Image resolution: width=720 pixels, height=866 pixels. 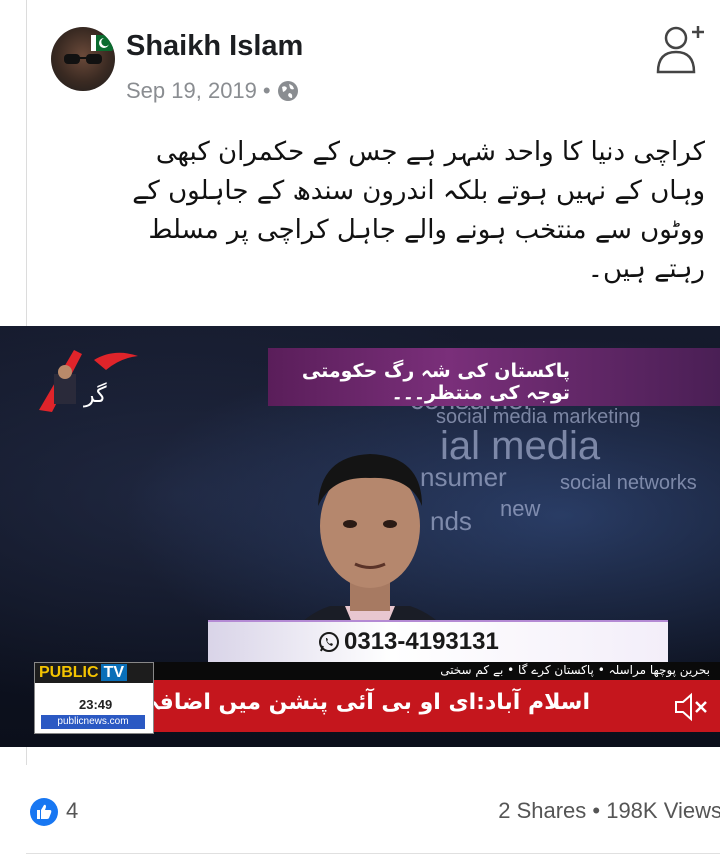 I want to click on phone-number: 0313-4193131, so click(x=408, y=642).